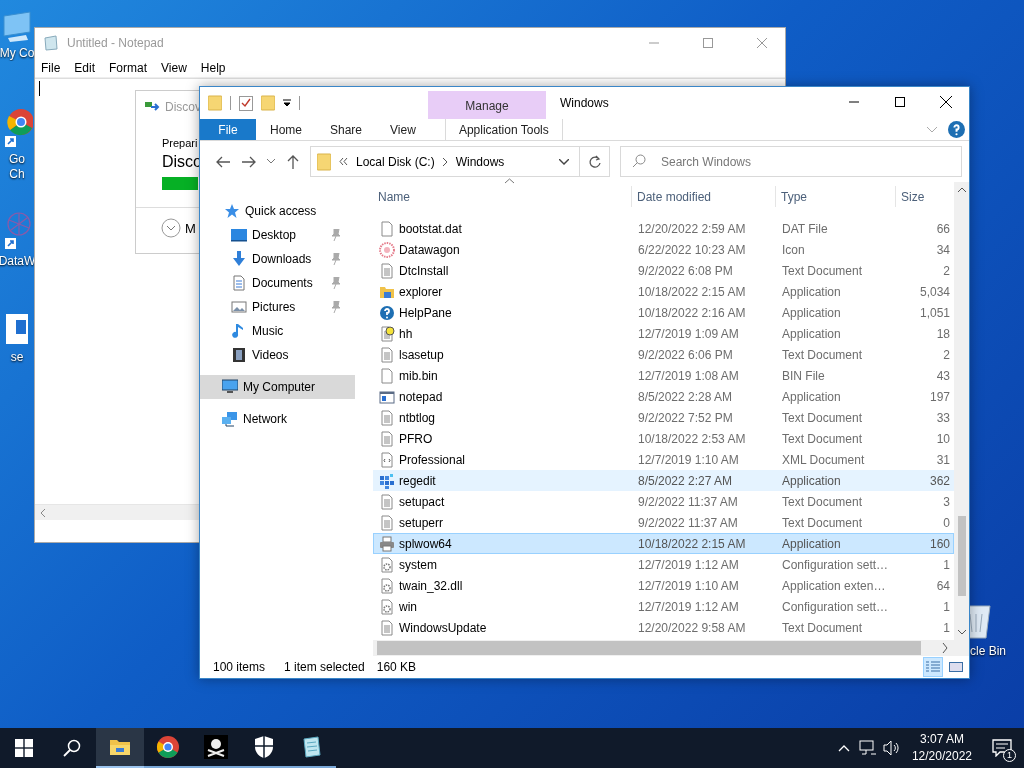  What do you see at coordinates (277, 283) in the screenshot?
I see `nav-item: Documents` at bounding box center [277, 283].